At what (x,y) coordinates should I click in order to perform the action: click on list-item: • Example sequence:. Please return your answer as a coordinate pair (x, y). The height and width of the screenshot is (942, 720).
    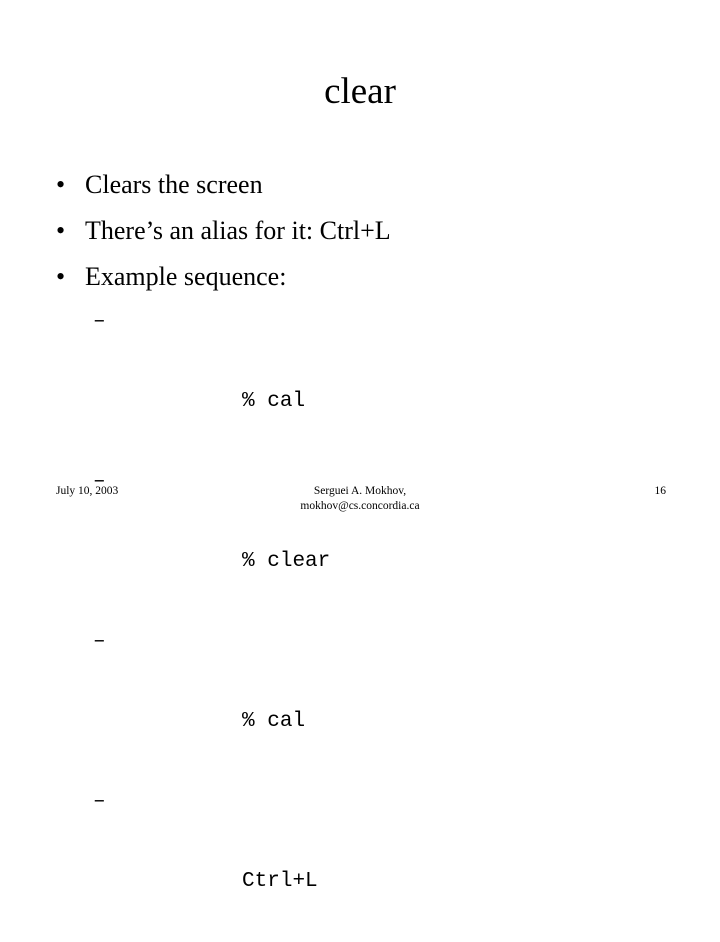
    Looking at the image, I should click on (363, 277).